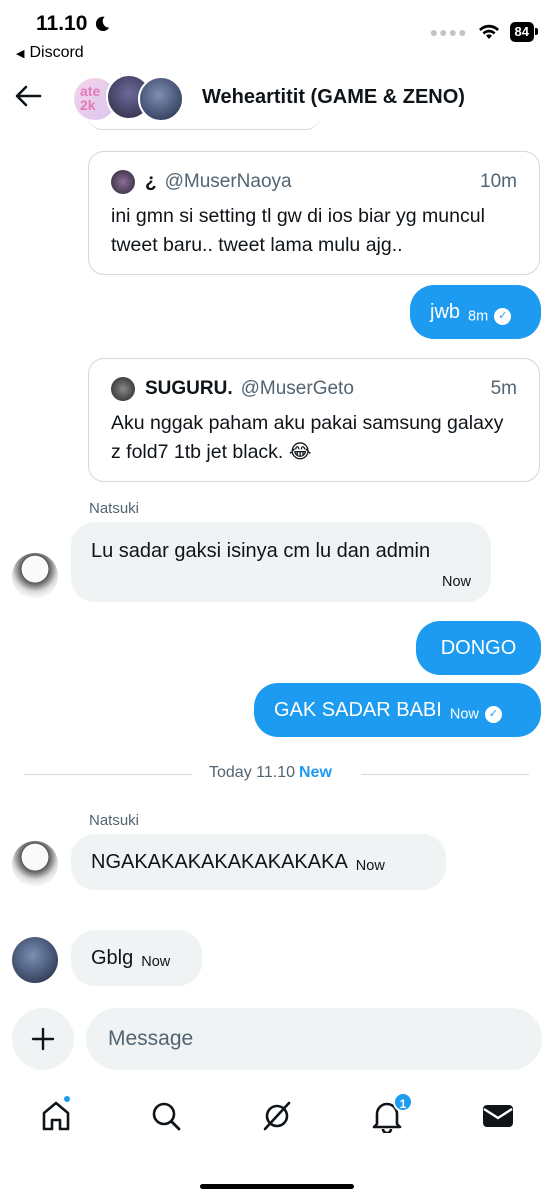  What do you see at coordinates (270, 772) in the screenshot?
I see `date-divider: Today 11.10 New` at bounding box center [270, 772].